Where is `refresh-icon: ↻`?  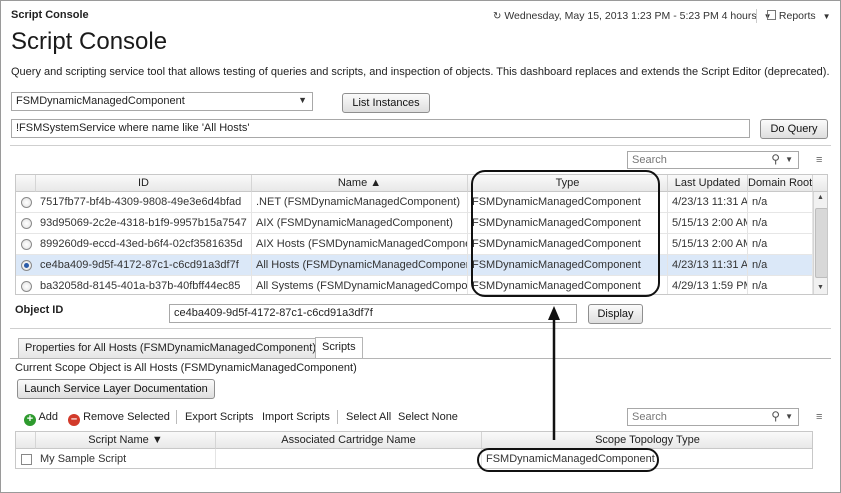
refresh-icon: ↻ is located at coordinates (497, 16).